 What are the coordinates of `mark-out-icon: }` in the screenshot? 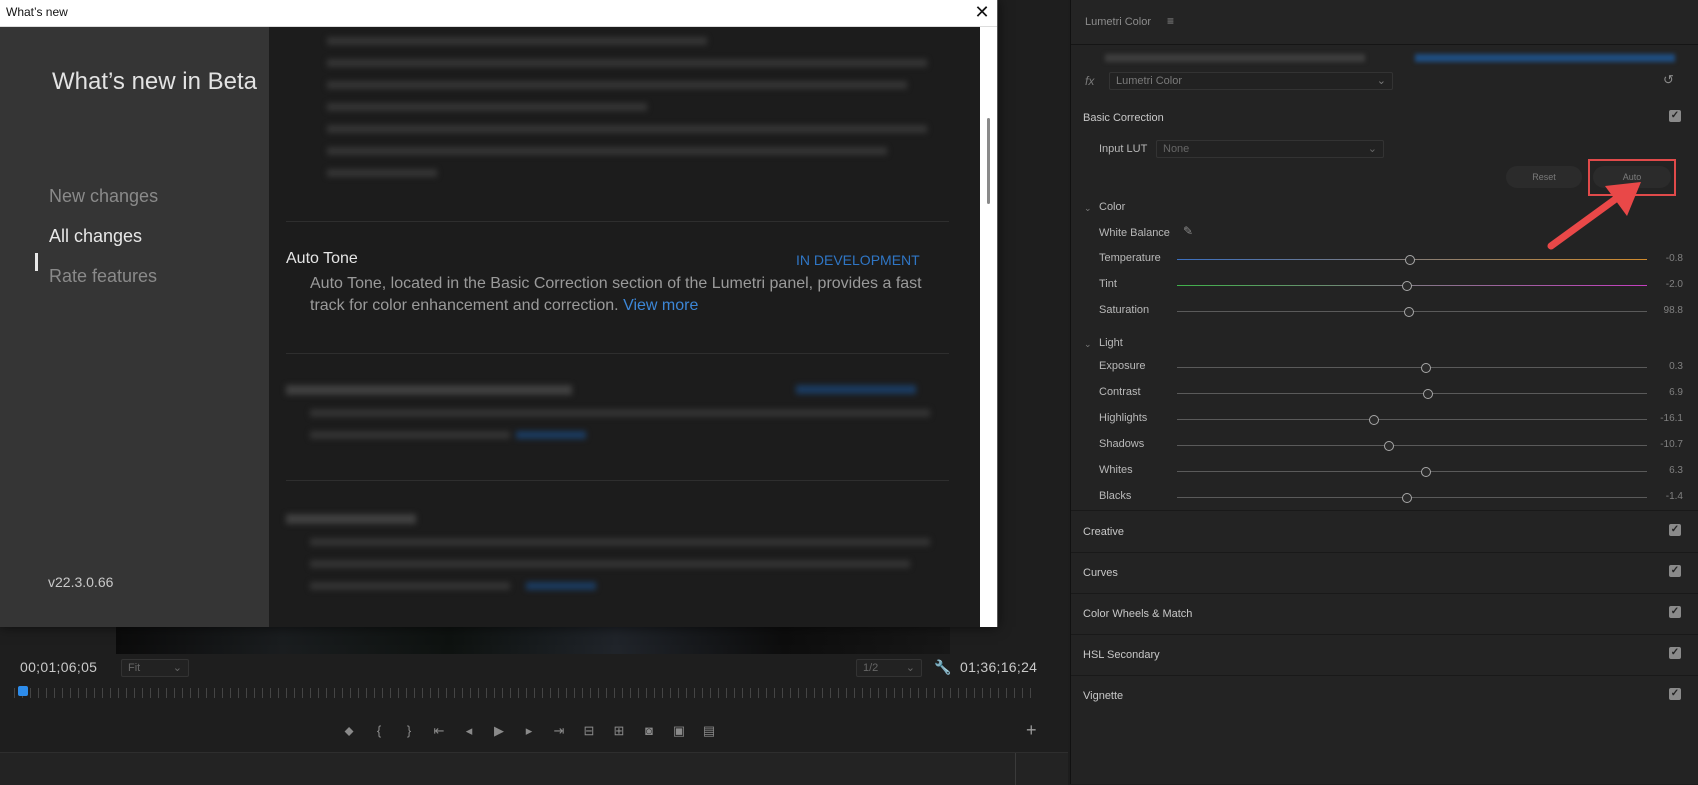 It's located at (409, 731).